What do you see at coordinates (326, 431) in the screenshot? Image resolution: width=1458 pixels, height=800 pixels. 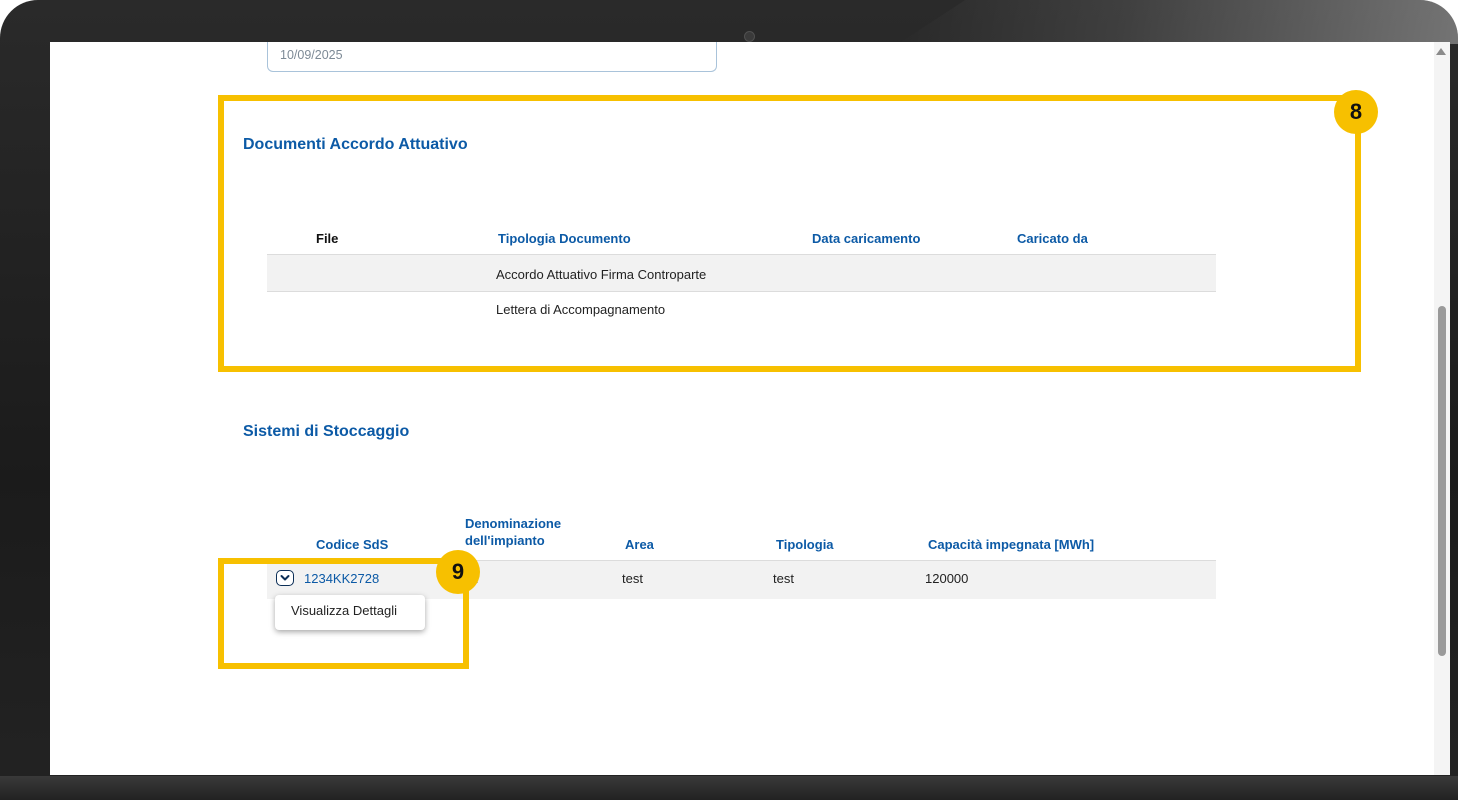 I see `storage-section-title: Sistemi di Stoccaggio` at bounding box center [326, 431].